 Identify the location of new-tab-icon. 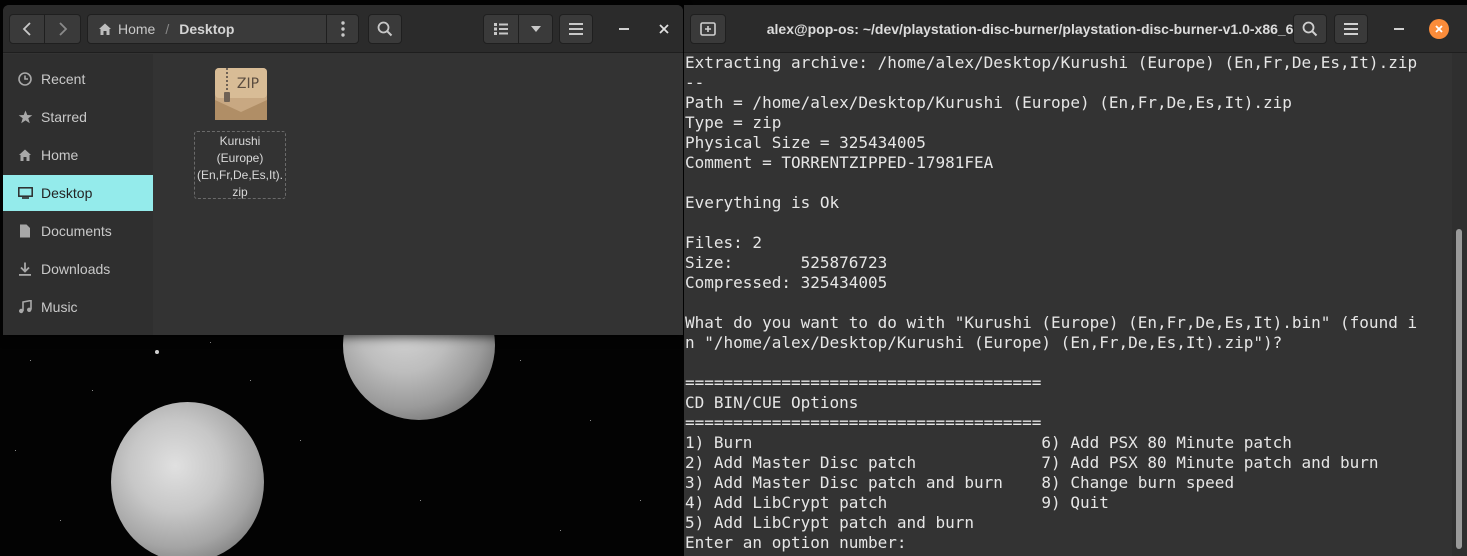
(708, 29).